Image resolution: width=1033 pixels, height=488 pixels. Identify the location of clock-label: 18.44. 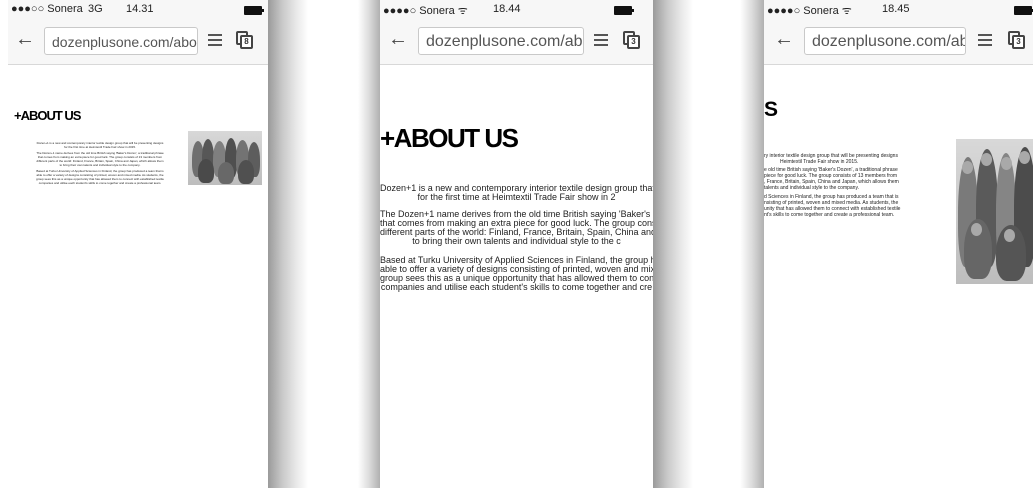
(507, 9).